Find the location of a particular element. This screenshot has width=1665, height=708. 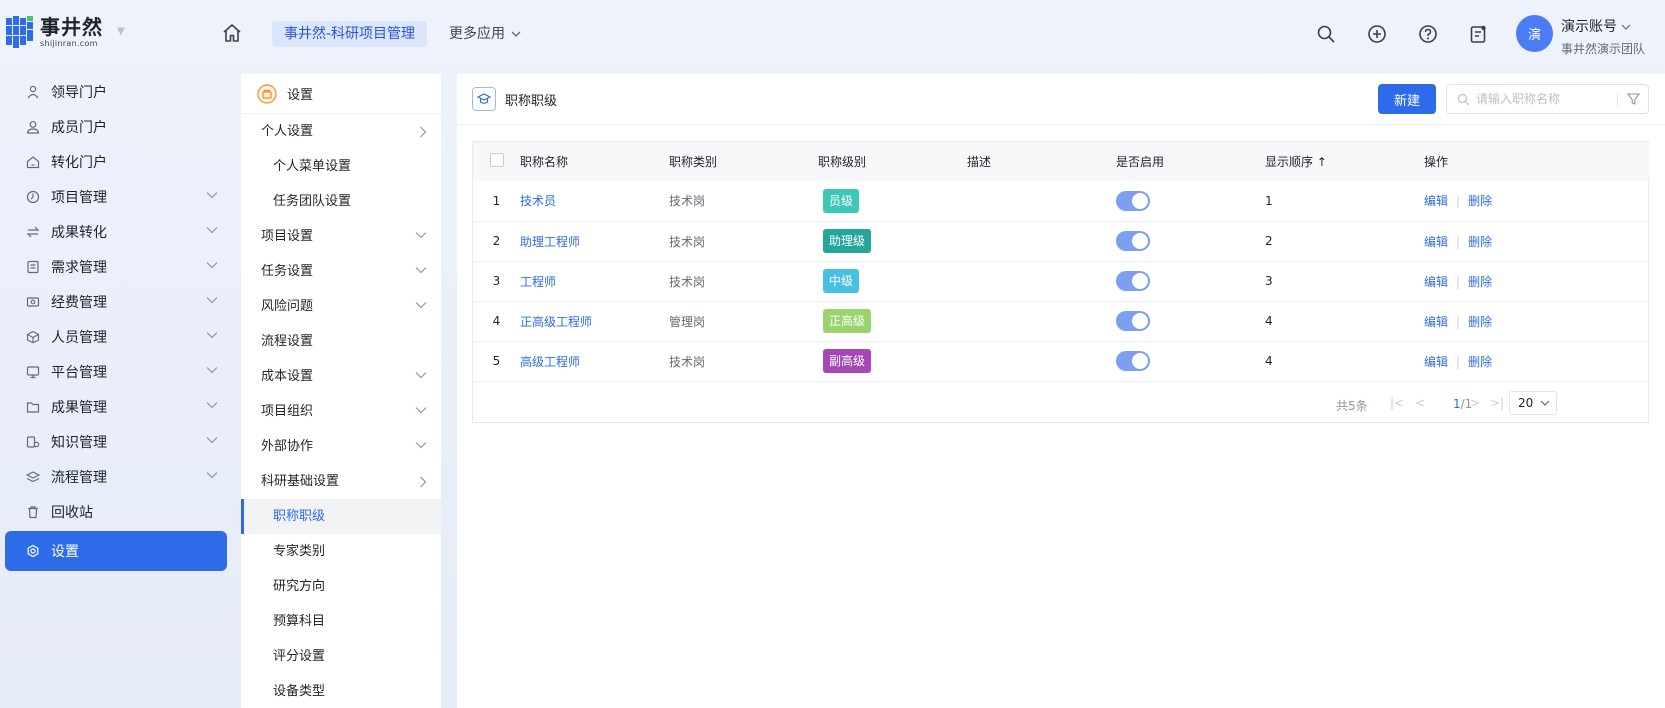

page-size-select: 20 is located at coordinates (1533, 403).